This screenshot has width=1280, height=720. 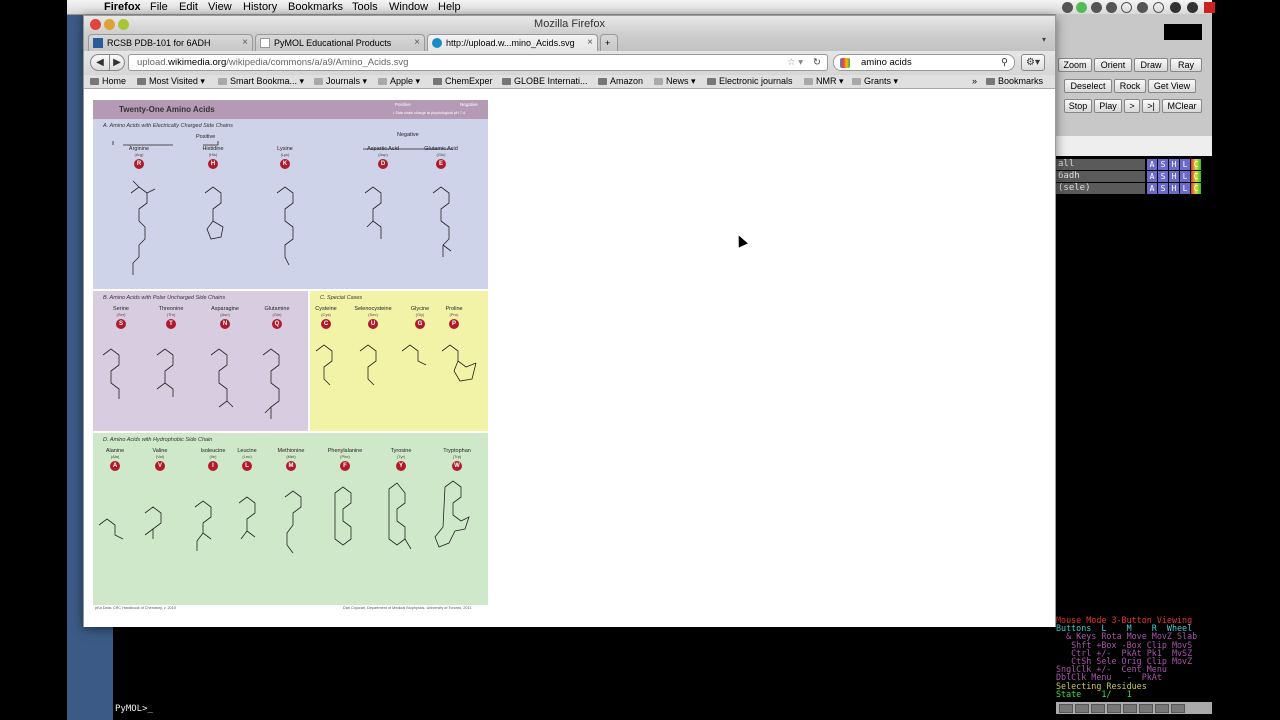 What do you see at coordinates (1209, 7) in the screenshot?
I see `tray-flag-icon` at bounding box center [1209, 7].